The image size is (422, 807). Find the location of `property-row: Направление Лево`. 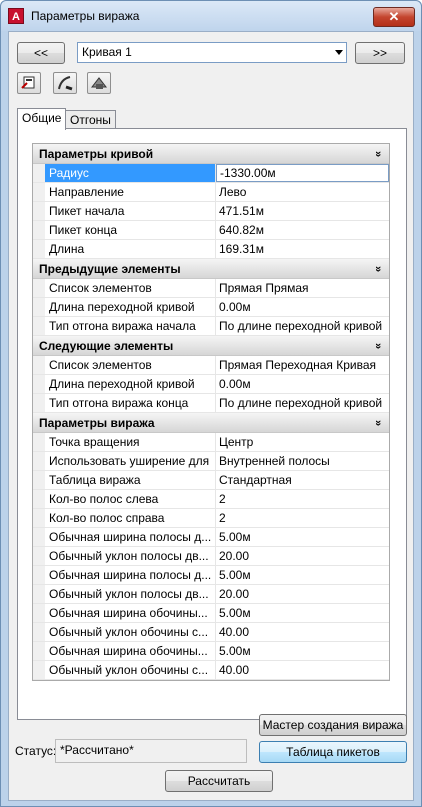

property-row: Направление Лево is located at coordinates (211, 192).